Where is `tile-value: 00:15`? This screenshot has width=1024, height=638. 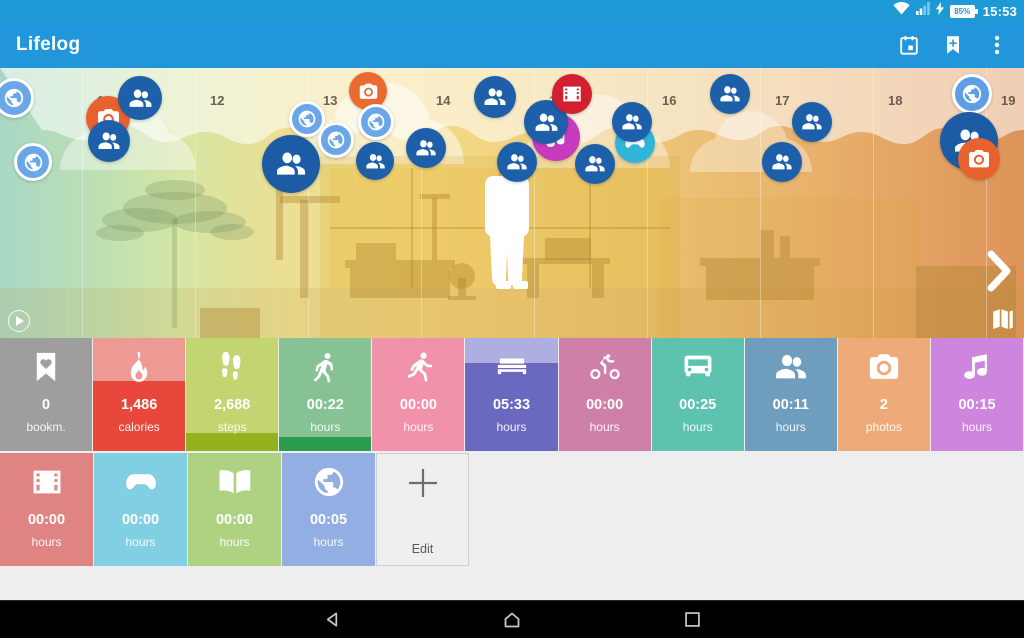 tile-value: 00:15 is located at coordinates (977, 405).